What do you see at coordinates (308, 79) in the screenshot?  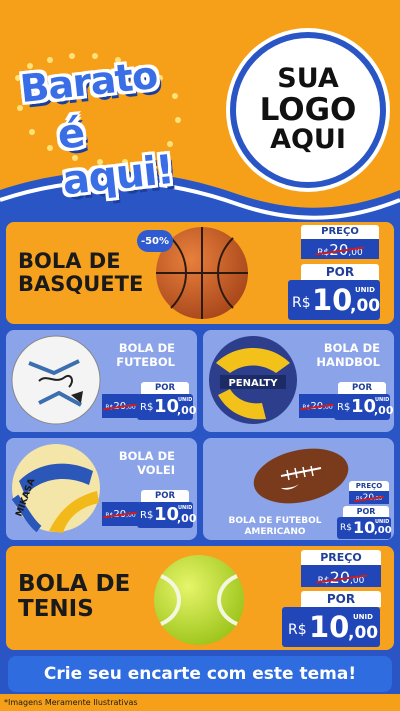 I see `logo-line1: SUA` at bounding box center [308, 79].